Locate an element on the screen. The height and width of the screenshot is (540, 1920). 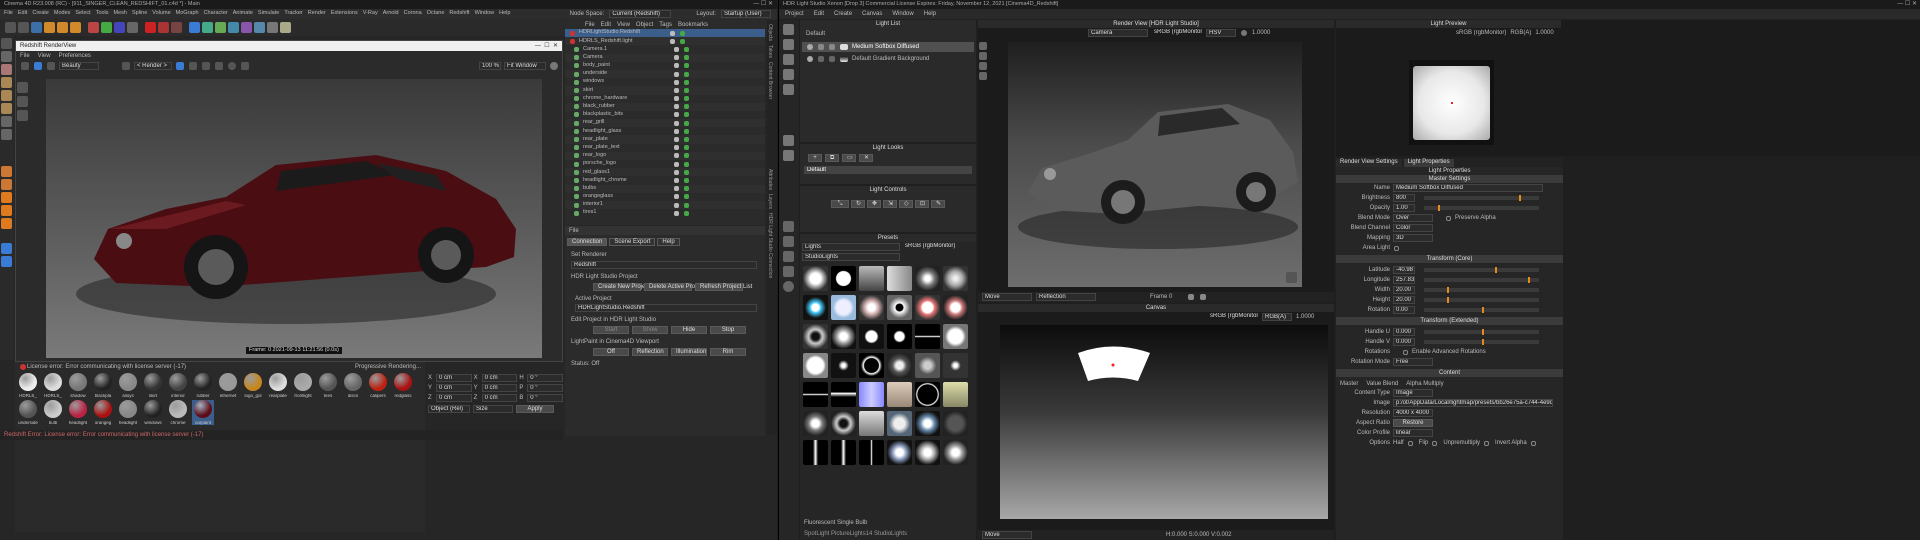
om-object-row: rear_plate is located at coordinates (665, 139).